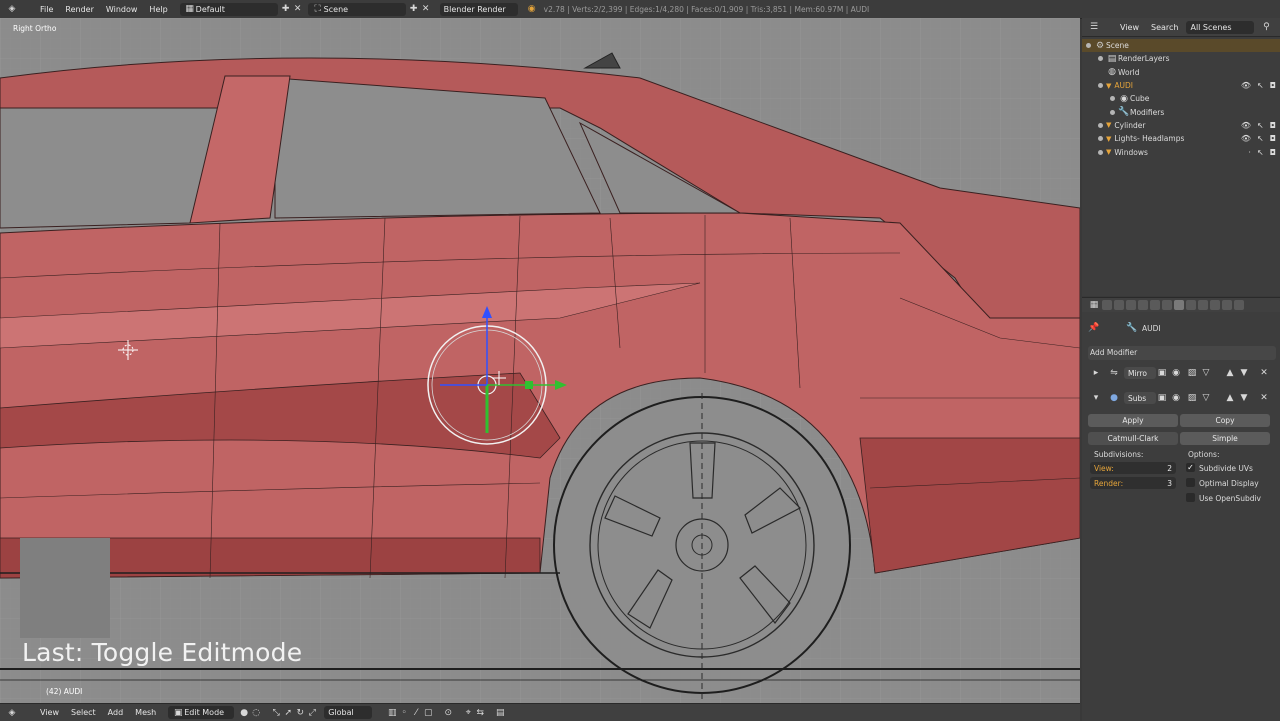 Image resolution: width=1280 pixels, height=721 pixels. What do you see at coordinates (1179, 305) in the screenshot?
I see `tab-modifiers` at bounding box center [1179, 305].